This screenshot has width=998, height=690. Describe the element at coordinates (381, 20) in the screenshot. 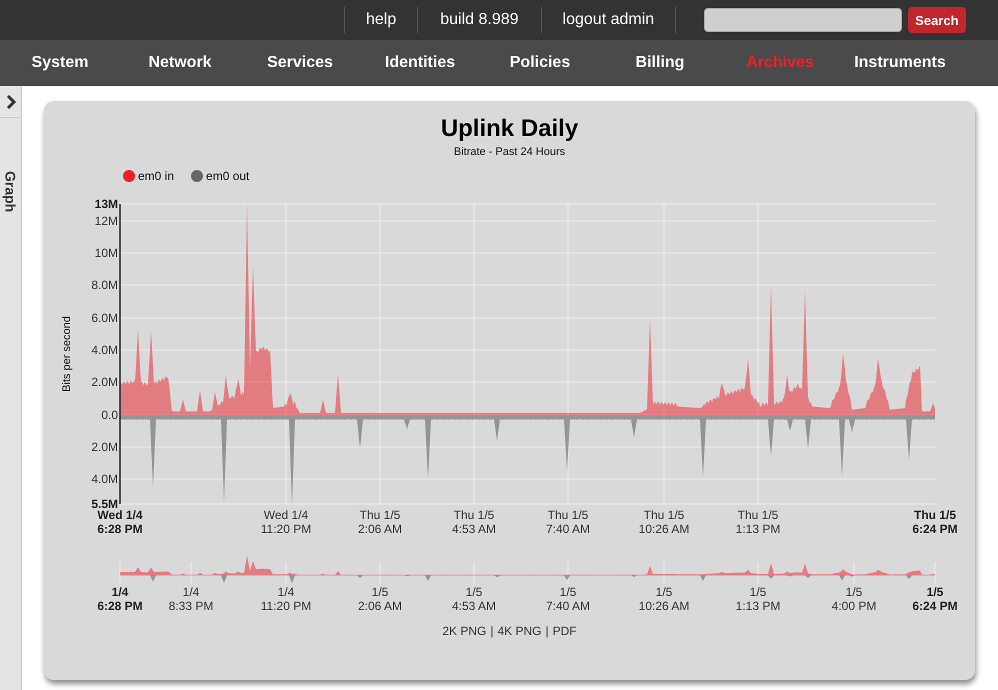

I see `header-link: help` at that location.